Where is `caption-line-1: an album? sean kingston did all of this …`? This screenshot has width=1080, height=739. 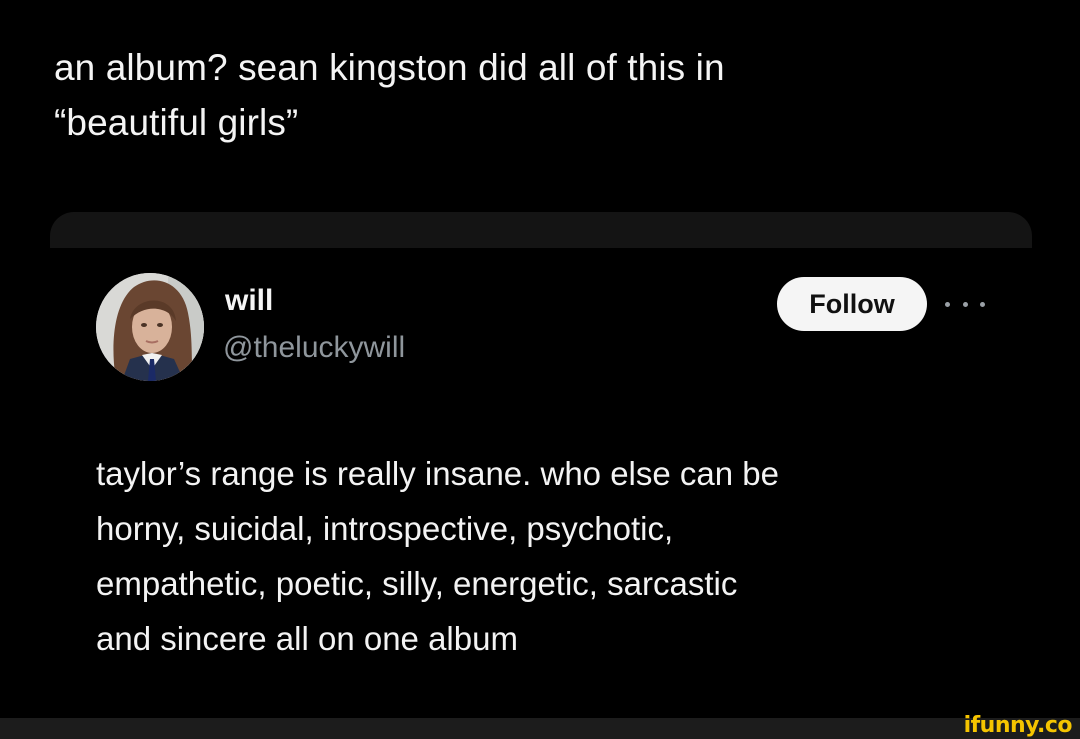 caption-line-1: an album? sean kingston did all of this … is located at coordinates (389, 67).